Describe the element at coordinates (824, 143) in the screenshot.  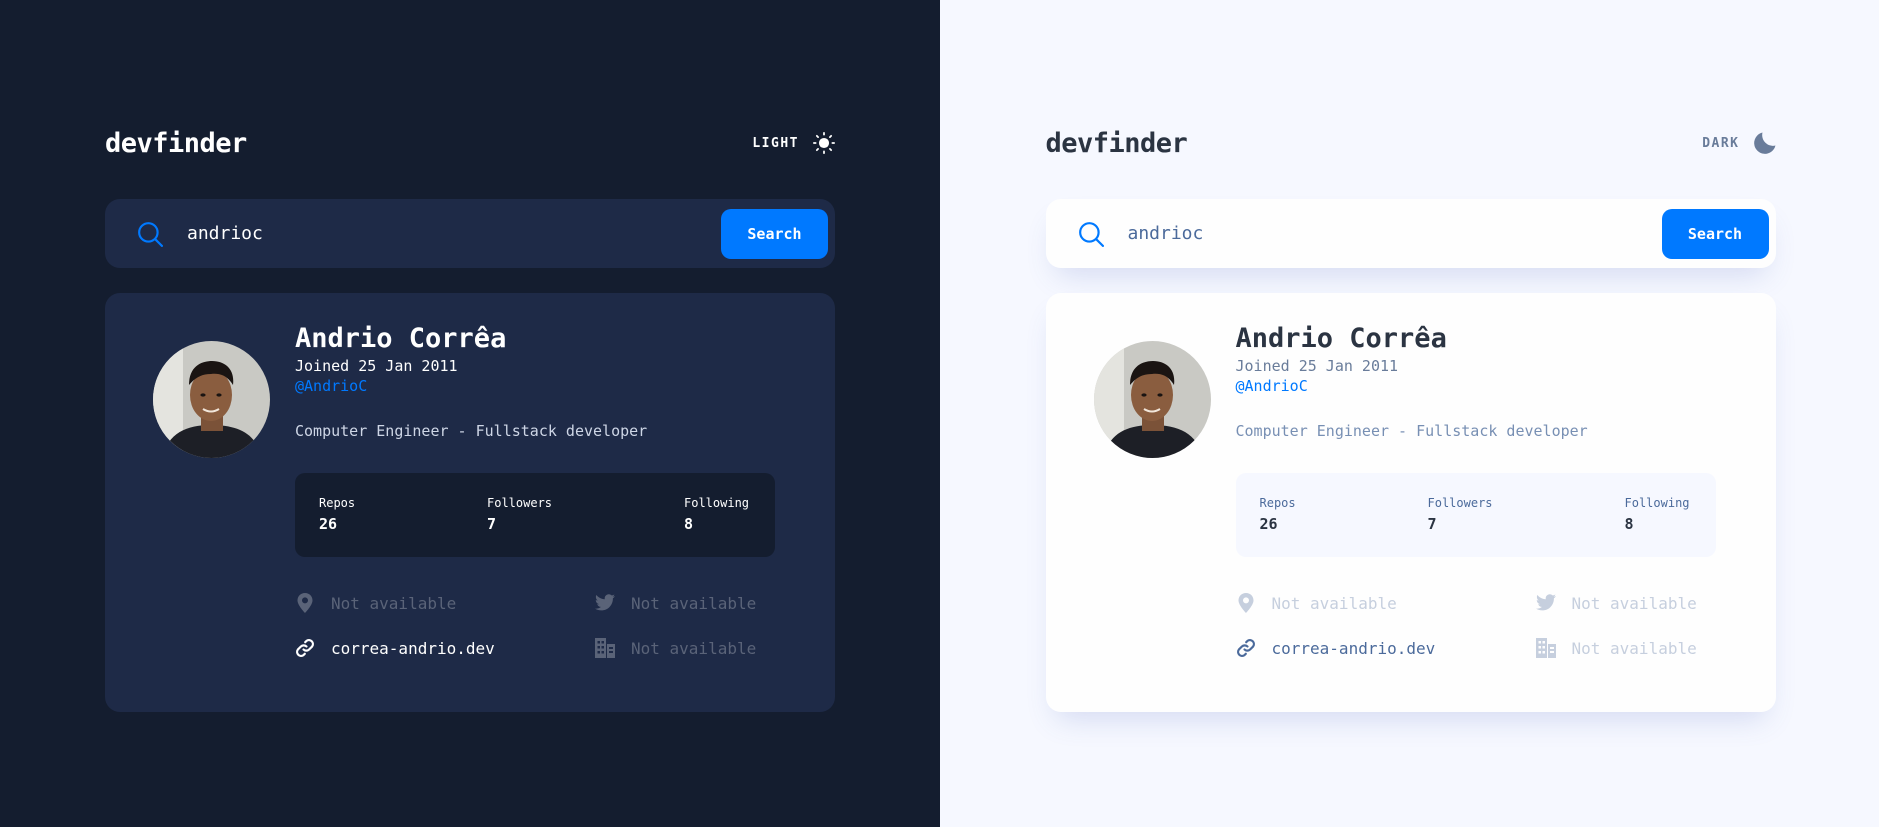
I see `sun-icon` at that location.